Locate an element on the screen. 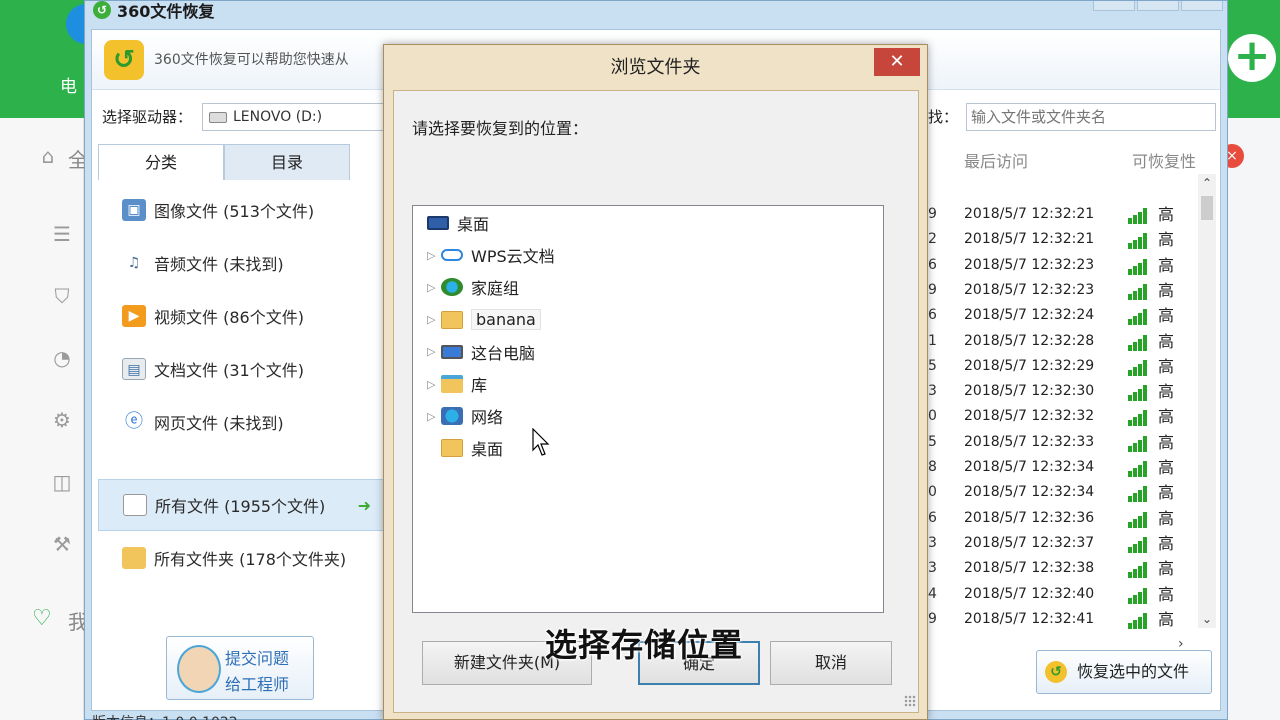 The height and width of the screenshot is (720, 1280). table-row: 2 2018/5/7 12:32:21 高 is located at coordinates (1063, 239).